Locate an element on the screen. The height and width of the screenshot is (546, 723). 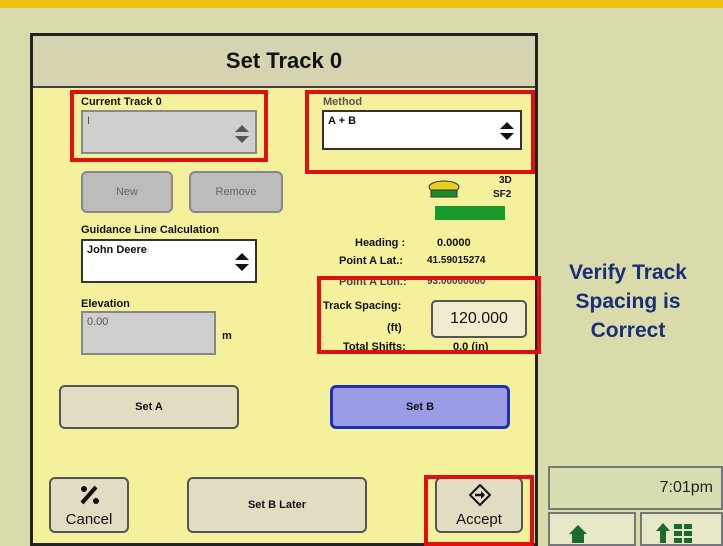
gps-signal-bar is located at coordinates (470, 213).